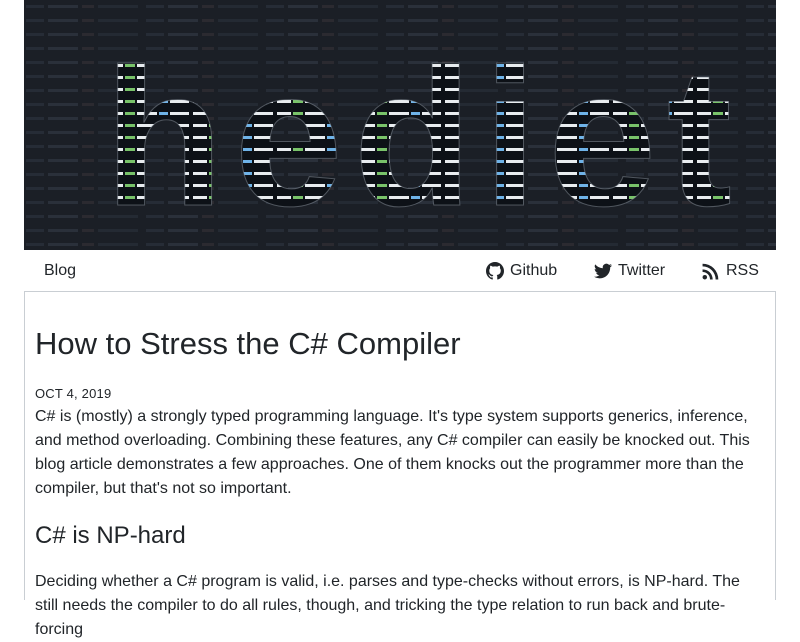 The width and height of the screenshot is (800, 642). I want to click on post-title: How to Stress the C# Compiler, so click(248, 343).